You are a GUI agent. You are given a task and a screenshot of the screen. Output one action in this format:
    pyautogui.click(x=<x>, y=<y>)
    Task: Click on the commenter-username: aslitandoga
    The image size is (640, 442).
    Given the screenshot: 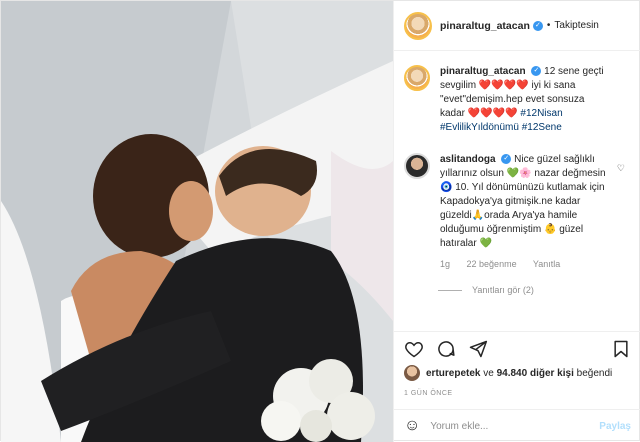 What is the action you would take?
    pyautogui.click(x=468, y=159)
    